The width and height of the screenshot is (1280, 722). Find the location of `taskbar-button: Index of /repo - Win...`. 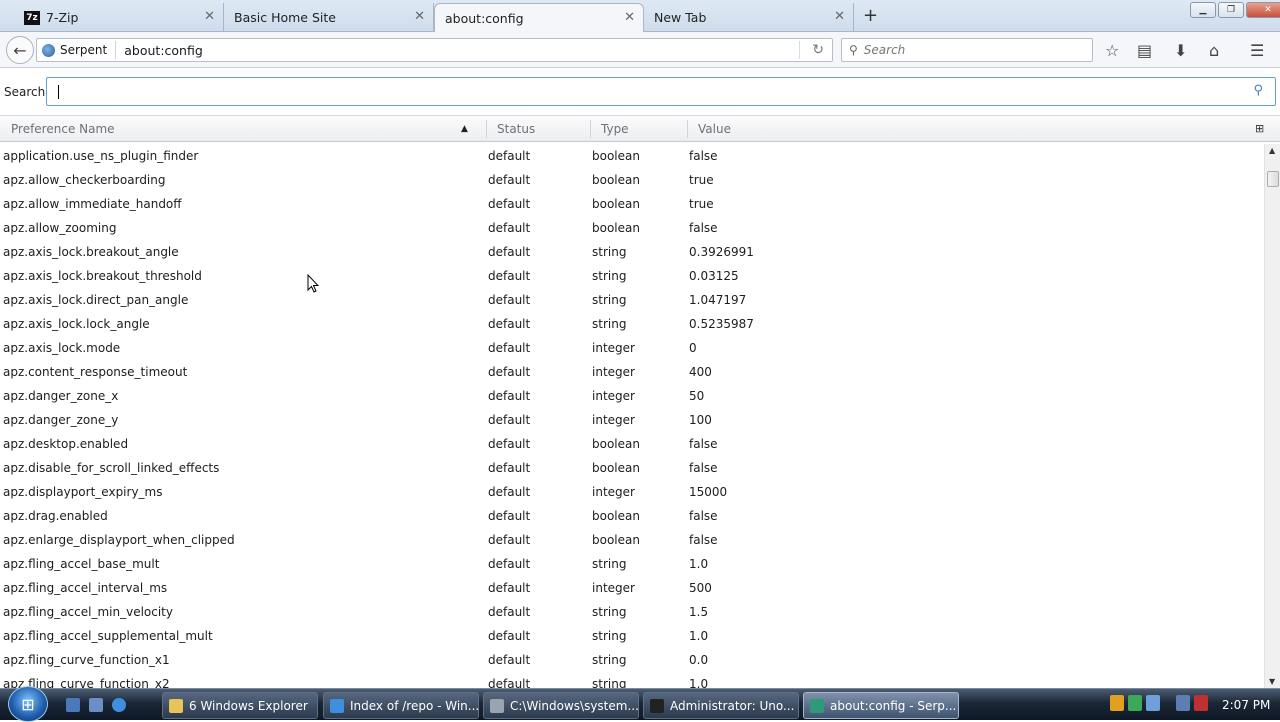

taskbar-button: Index of /repo - Win... is located at coordinates (401, 705).